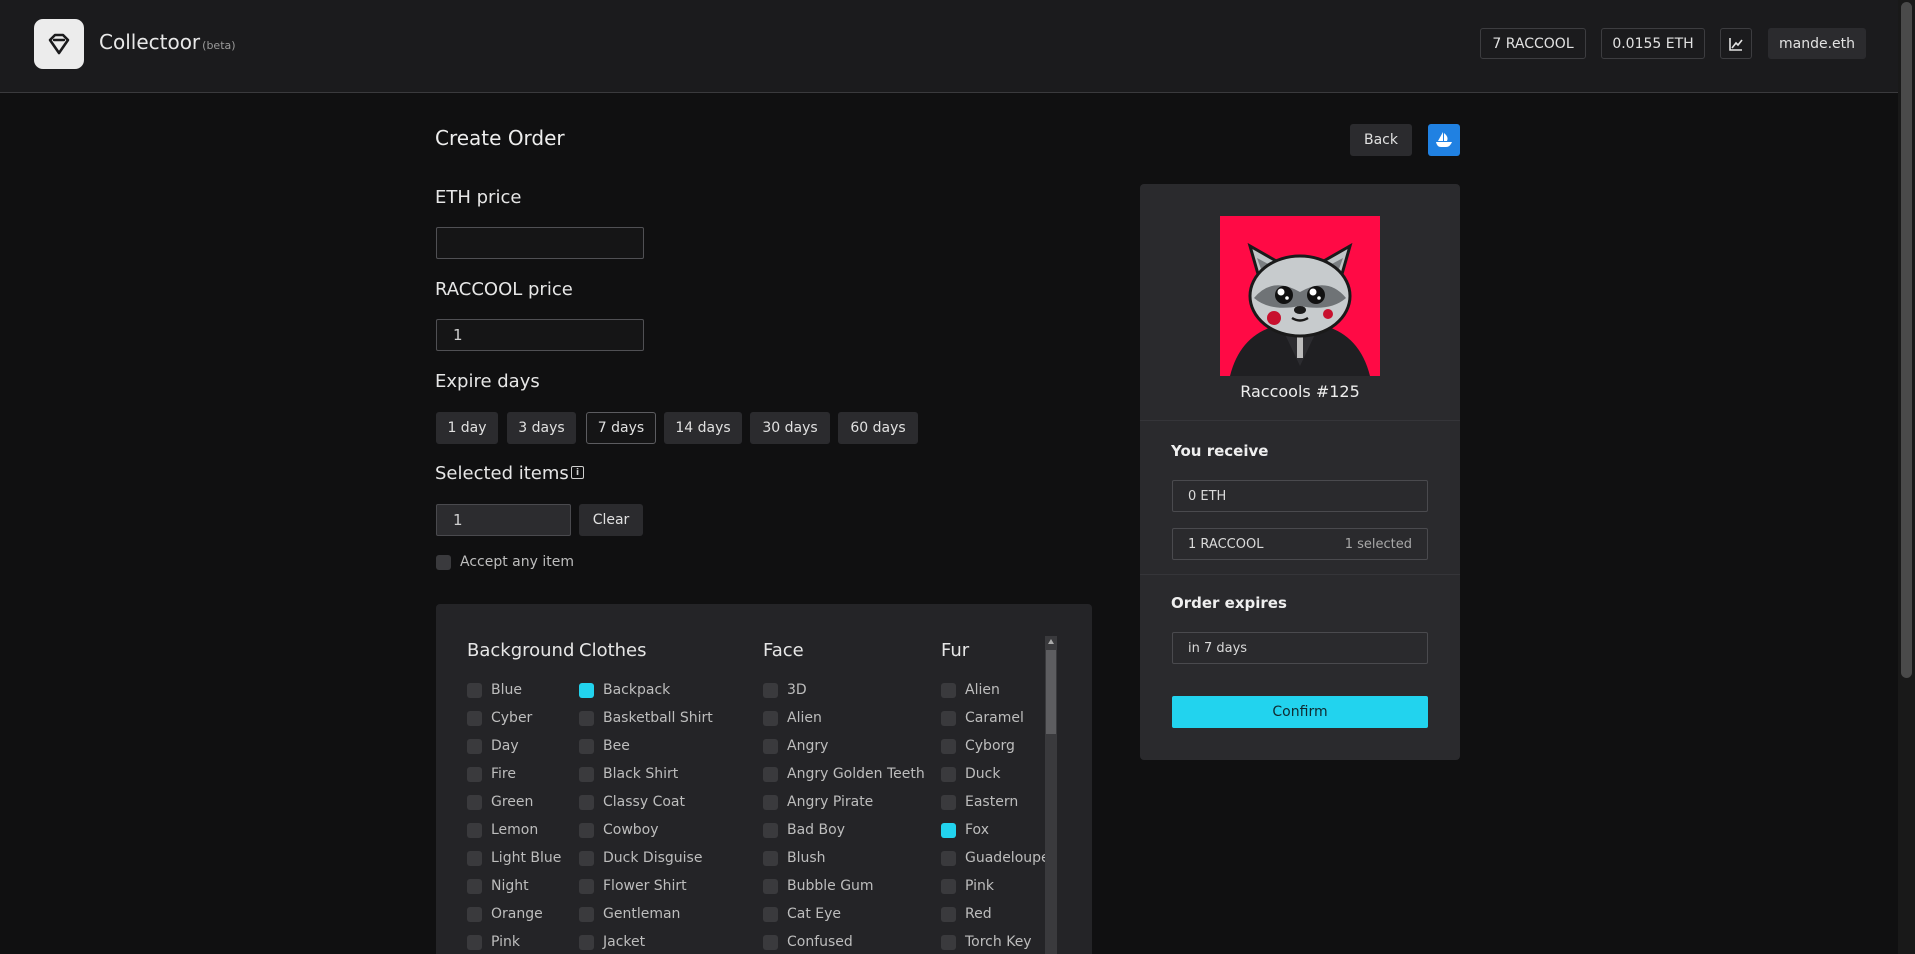 The width and height of the screenshot is (1915, 954). I want to click on trait-item: Flower Shirt, so click(646, 886).